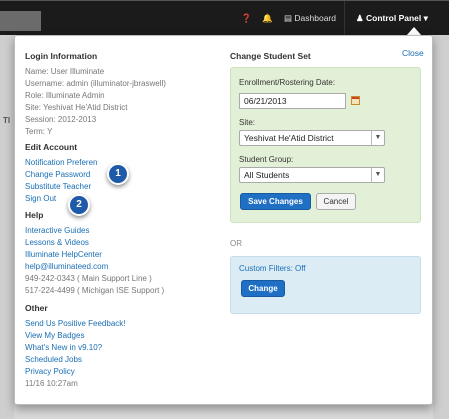  Describe the element at coordinates (287, 82) in the screenshot. I see `date-label: Enrollment/Rostering Date:` at that location.